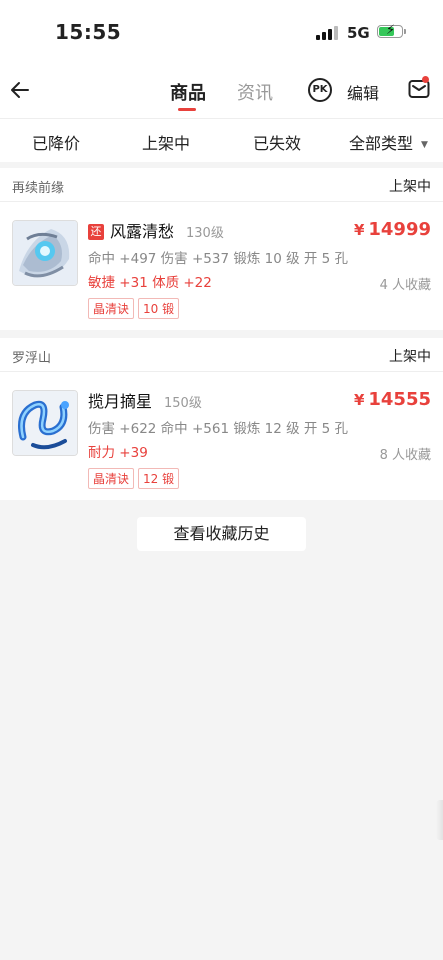  I want to click on item-bonus-attributes: 耐力 +39, so click(118, 453).